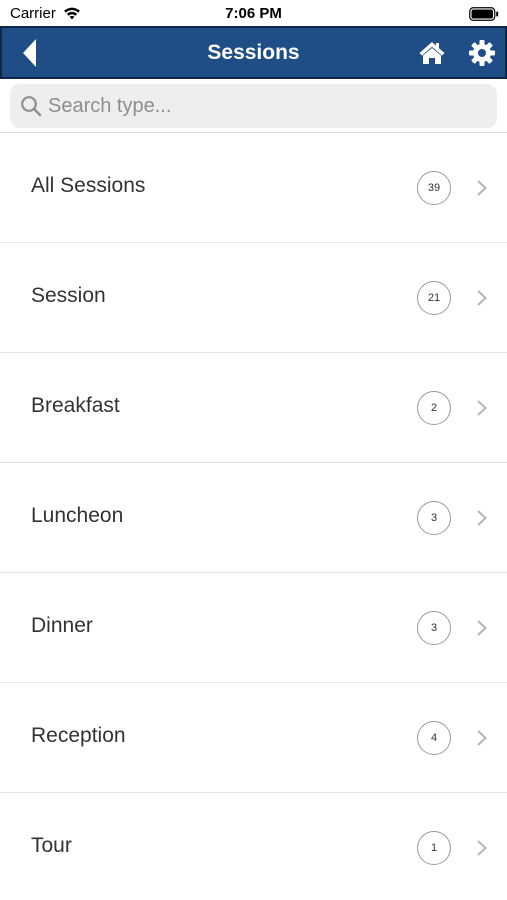  Describe the element at coordinates (434, 188) in the screenshot. I see `count-badge: 39` at that location.